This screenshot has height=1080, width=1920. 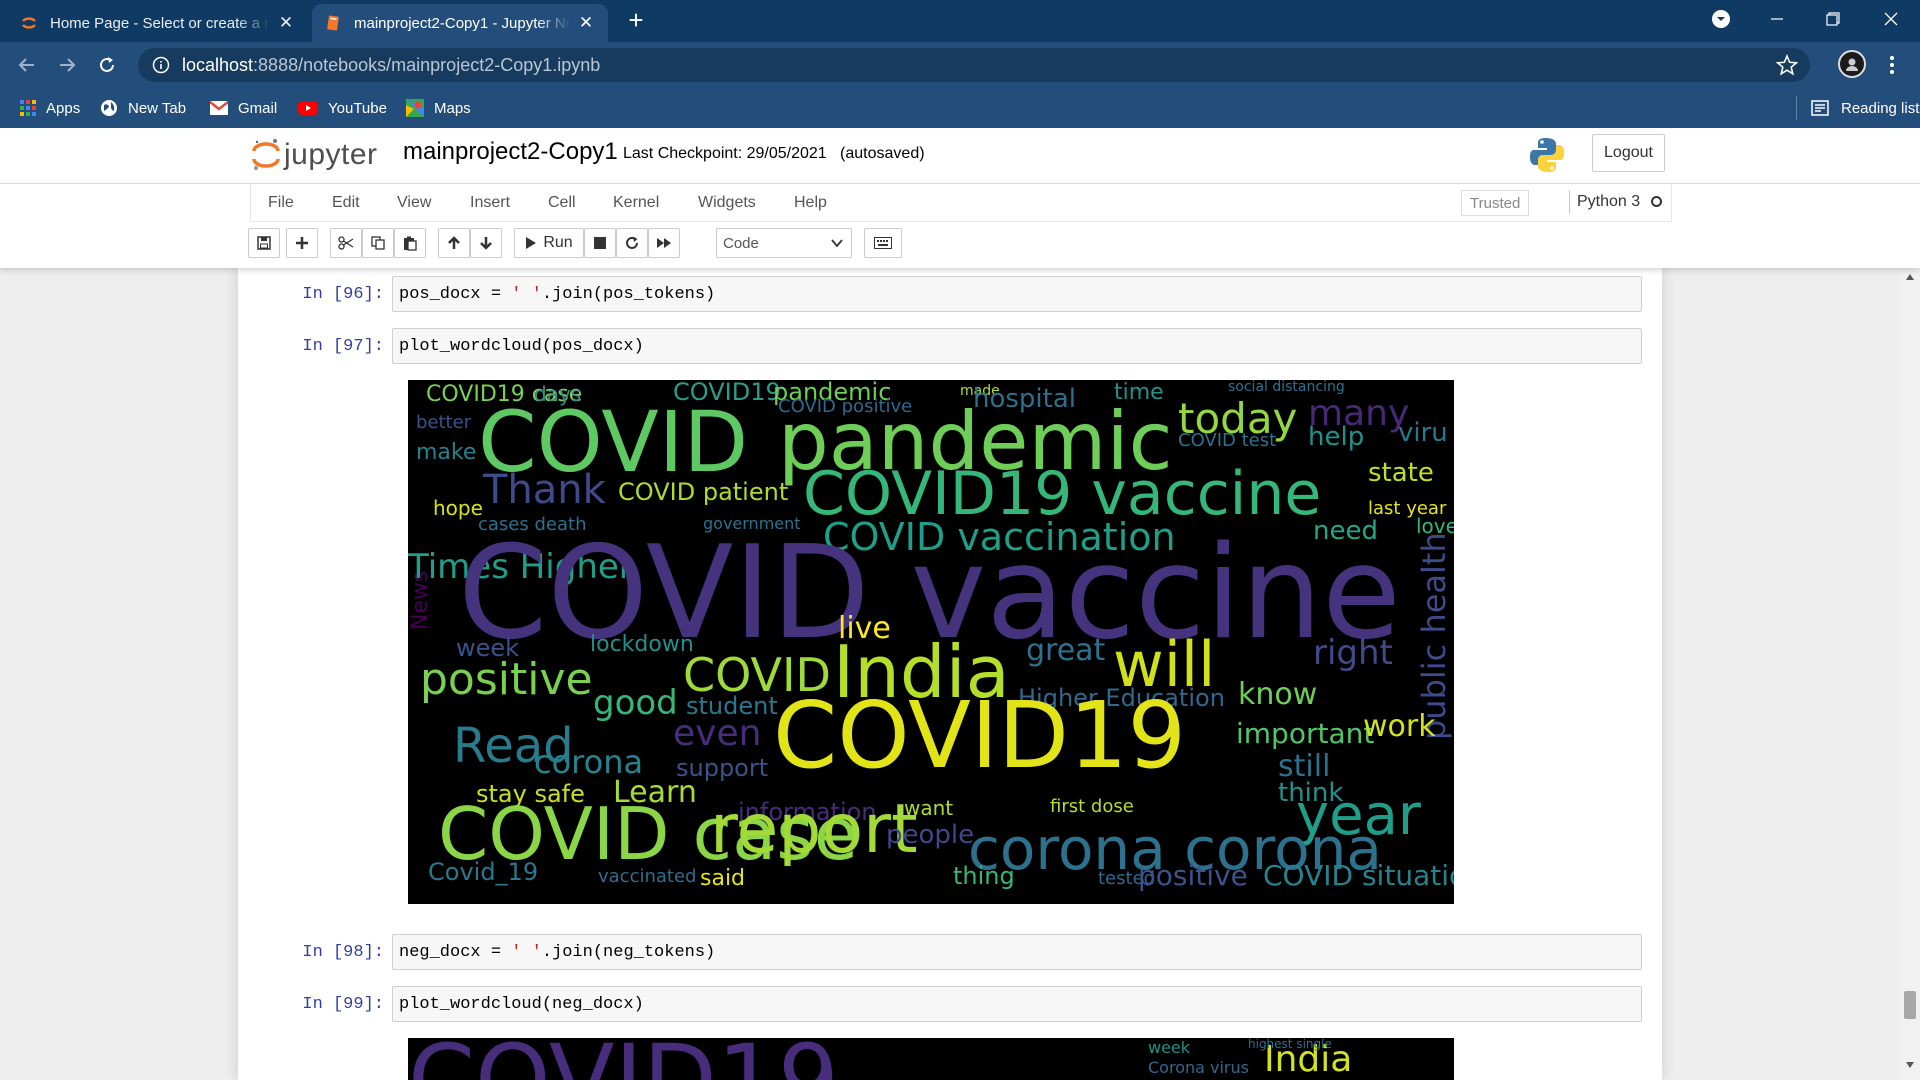 I want to click on input-prompt: In [96]:, so click(x=343, y=294).